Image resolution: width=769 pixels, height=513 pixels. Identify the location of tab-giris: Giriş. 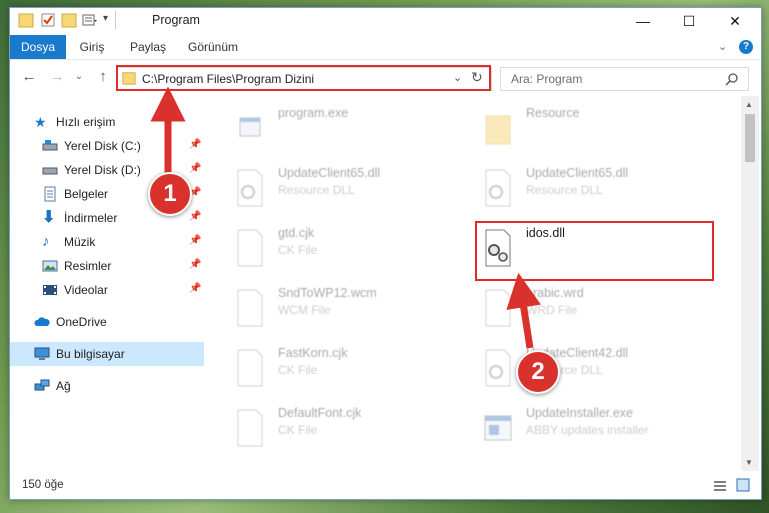
(92, 47).